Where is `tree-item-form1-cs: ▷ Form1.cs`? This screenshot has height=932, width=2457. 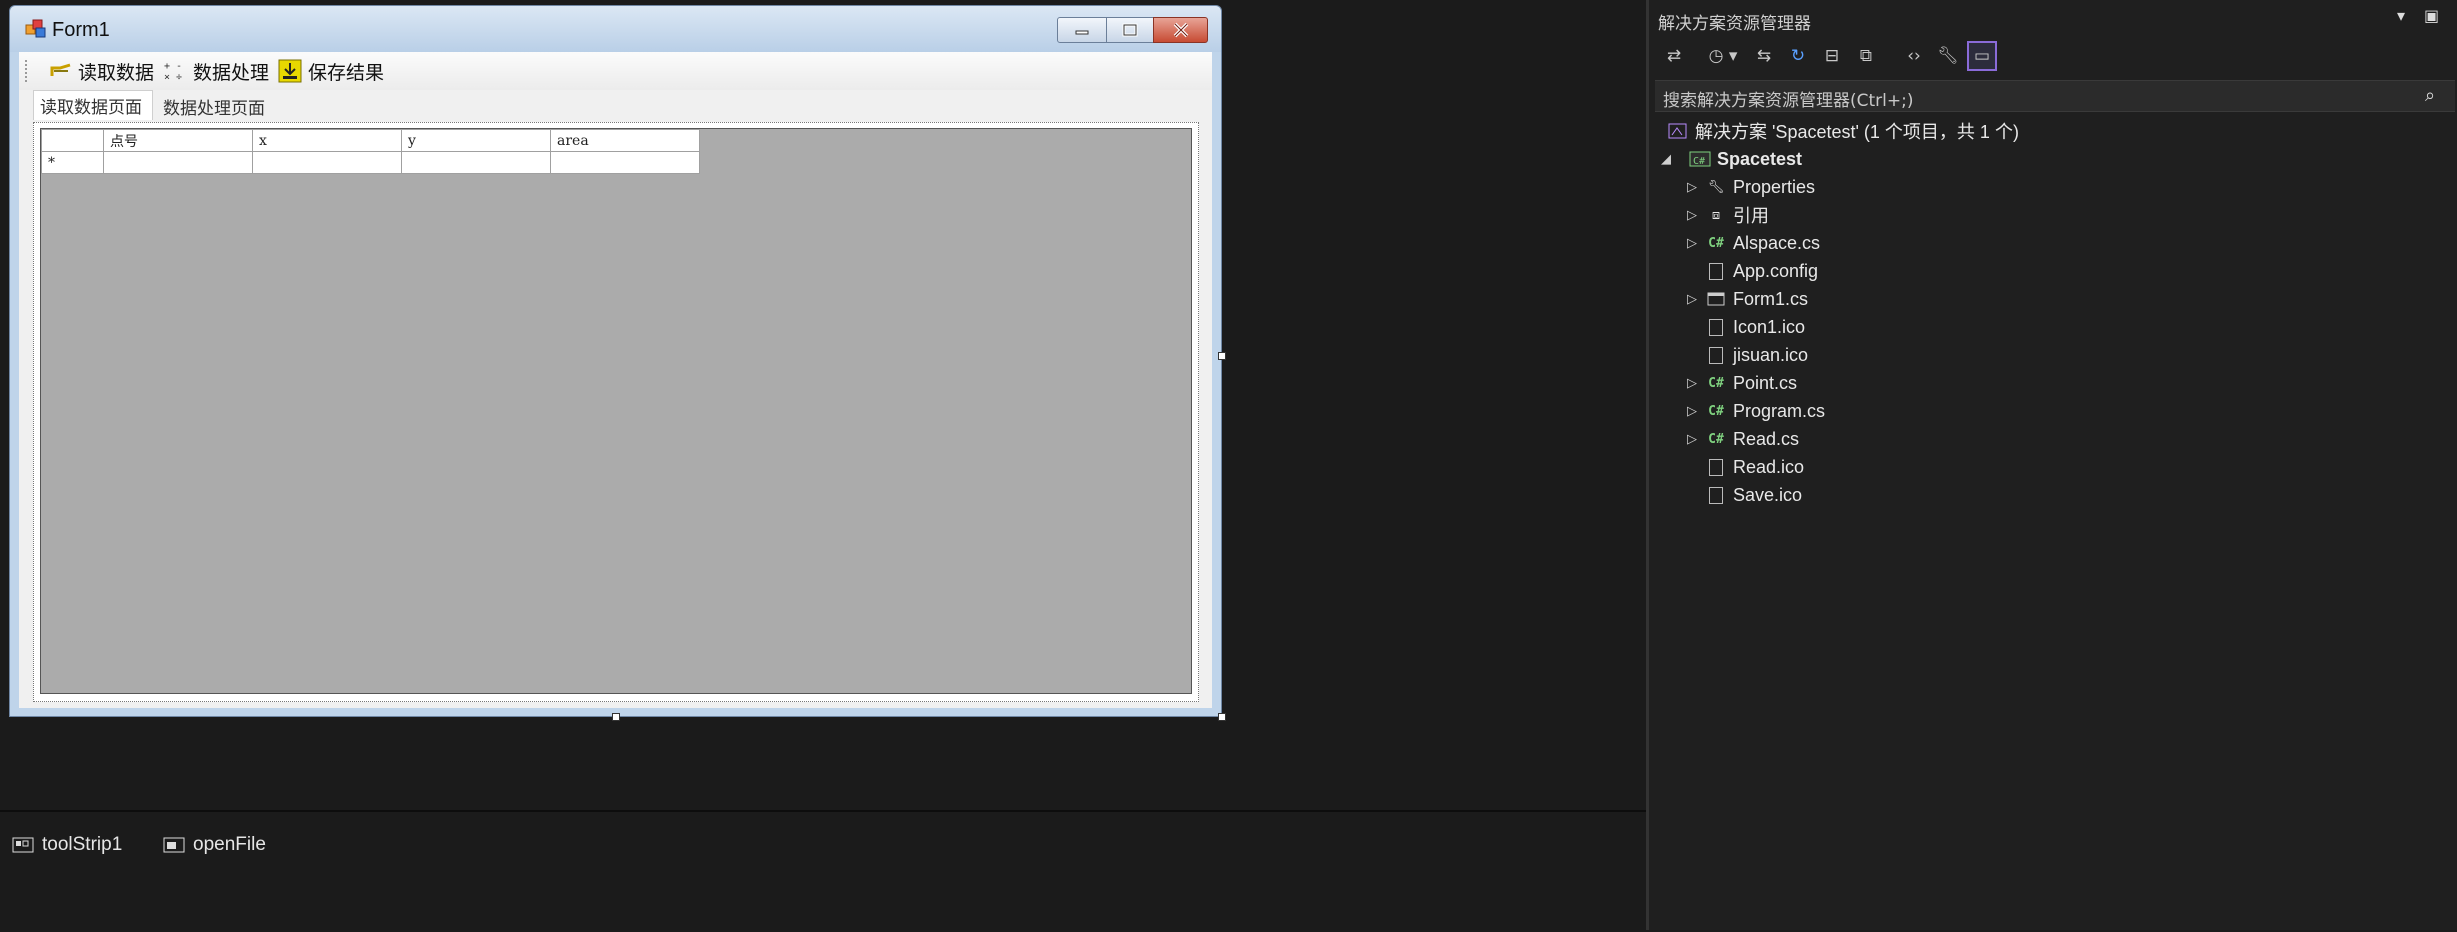
tree-item-form1-cs: ▷ Form1.cs is located at coordinates (1747, 299).